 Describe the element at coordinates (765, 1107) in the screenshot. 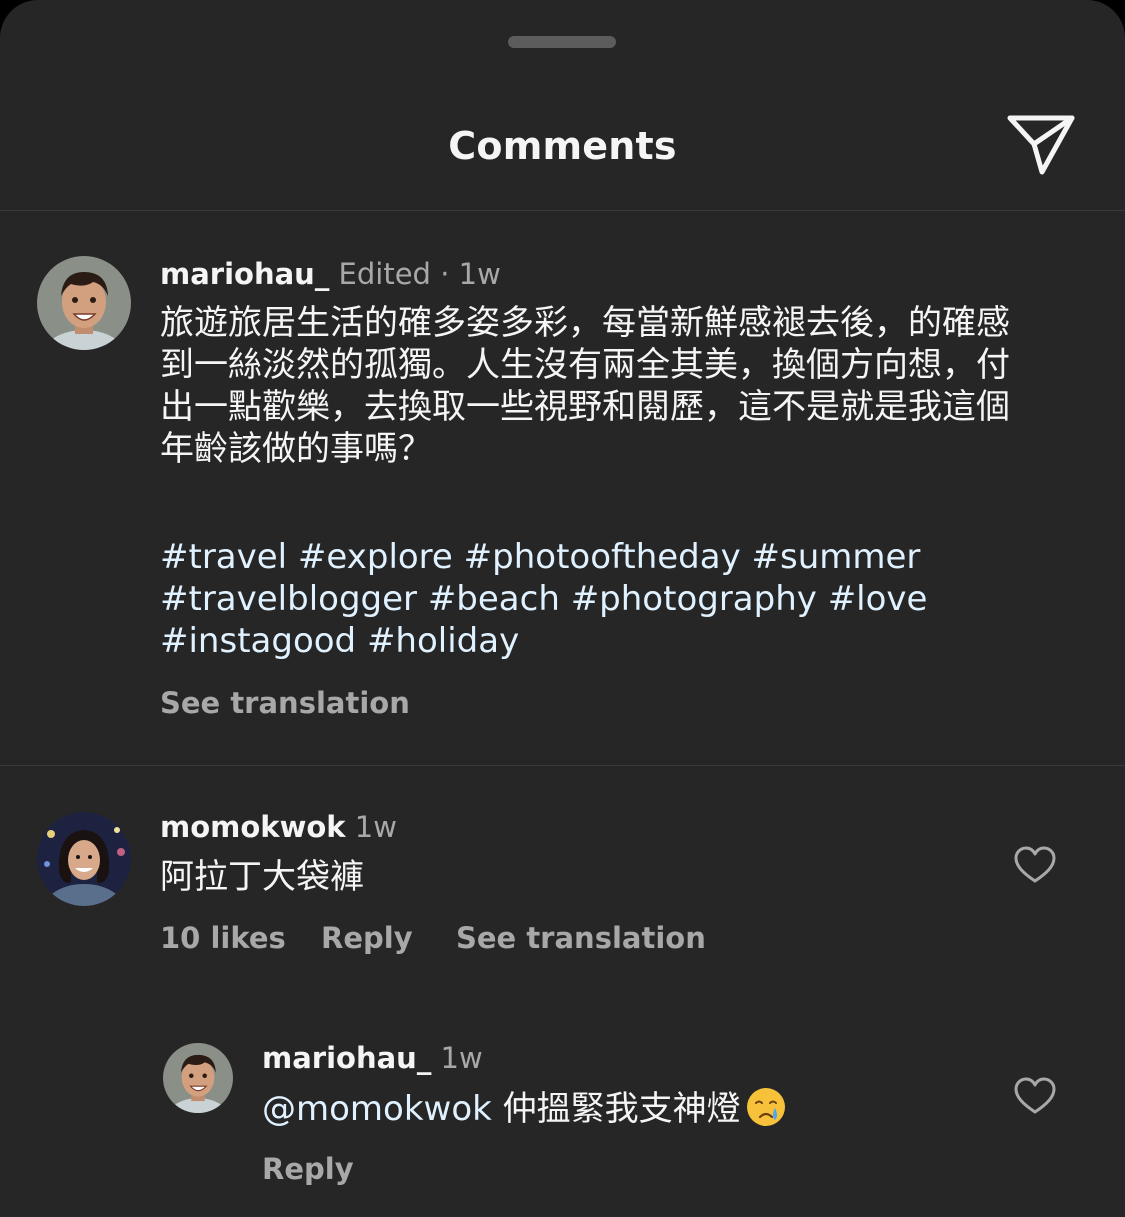

I see `crying-face-emoji` at that location.